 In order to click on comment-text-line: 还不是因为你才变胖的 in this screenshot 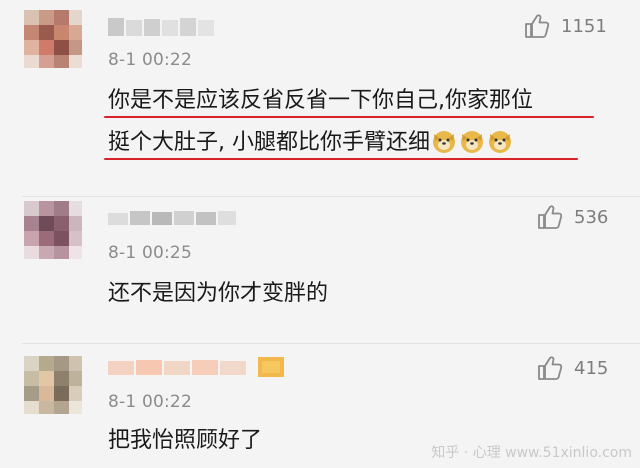, I will do `click(218, 293)`.